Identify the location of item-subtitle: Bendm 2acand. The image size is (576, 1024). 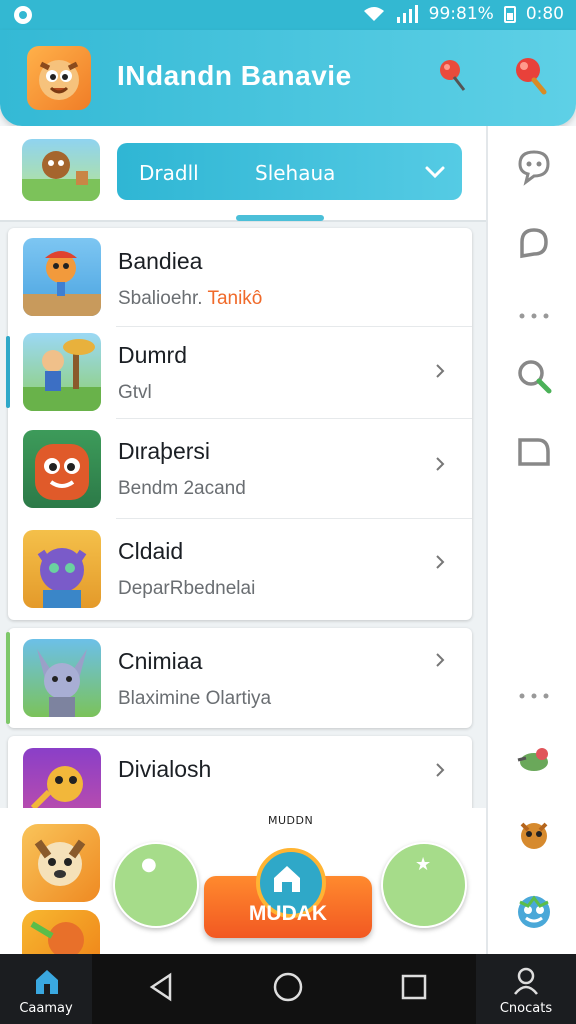
(182, 488).